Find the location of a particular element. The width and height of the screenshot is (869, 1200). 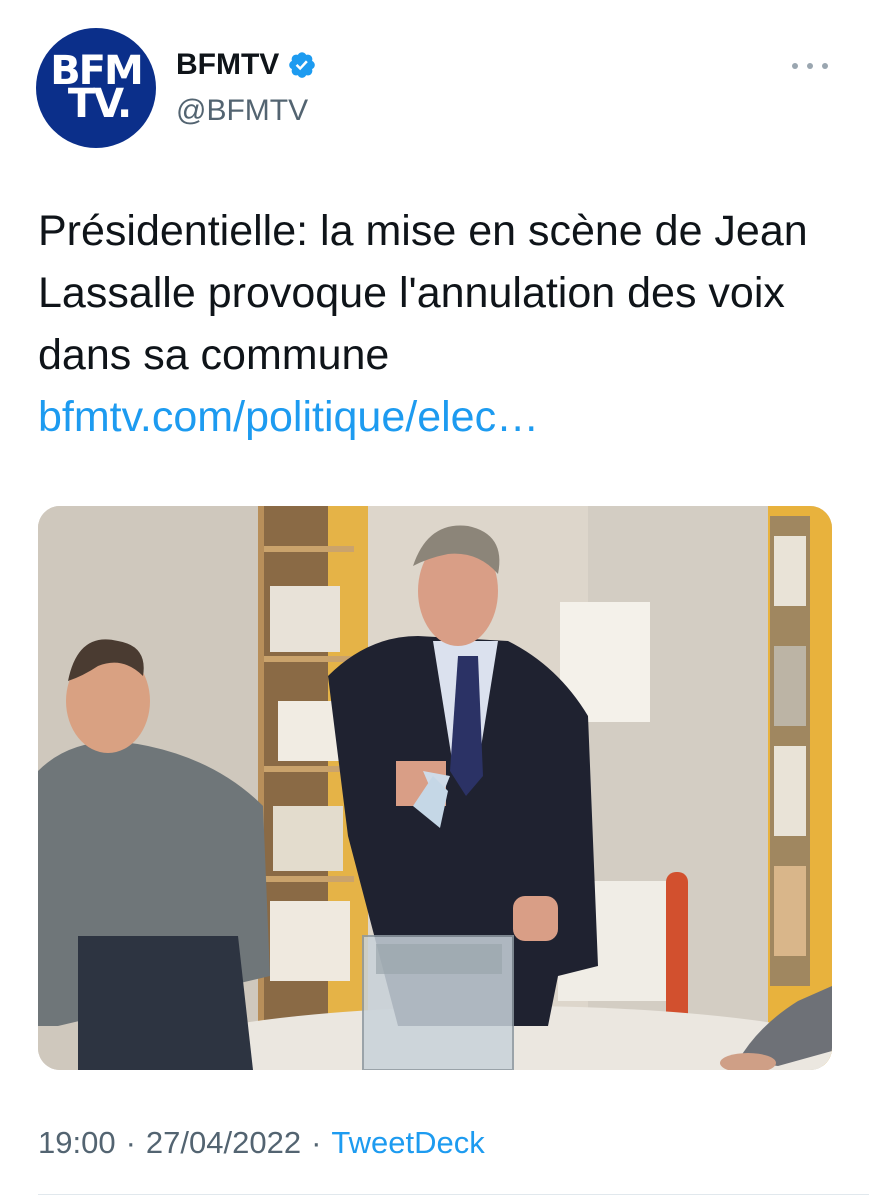

avatar-logo-line2: TV. is located at coordinates (99, 104).